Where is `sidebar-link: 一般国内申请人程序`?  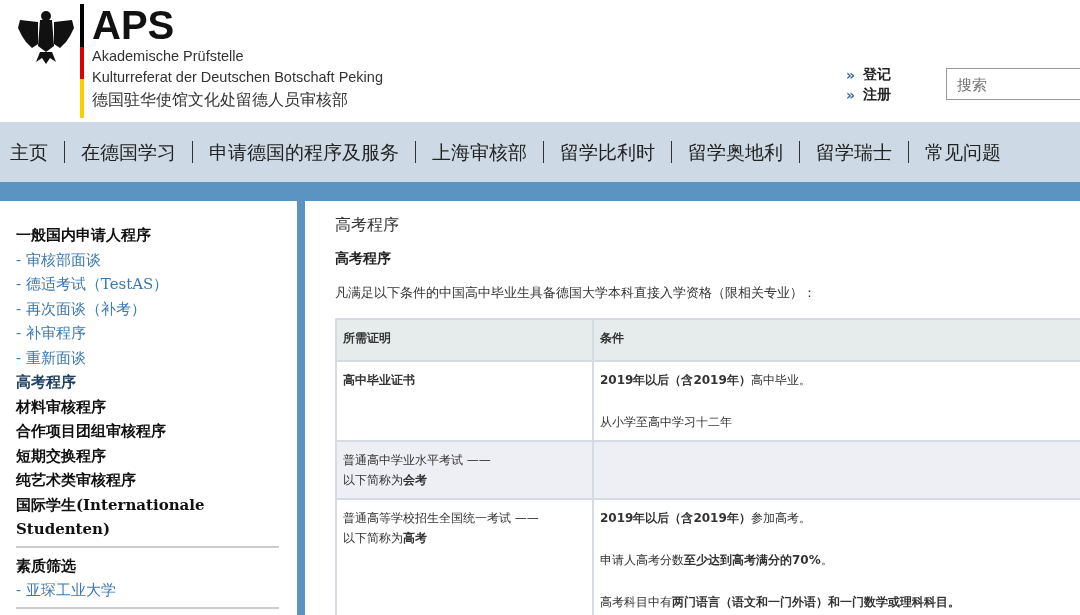 sidebar-link: 一般国内申请人程序 is located at coordinates (147, 235).